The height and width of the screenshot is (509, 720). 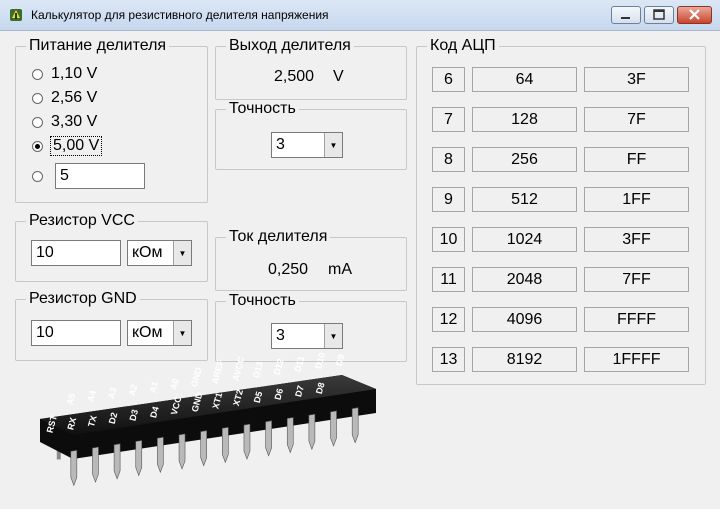 I want to click on minimize-button, so click(x=626, y=15).